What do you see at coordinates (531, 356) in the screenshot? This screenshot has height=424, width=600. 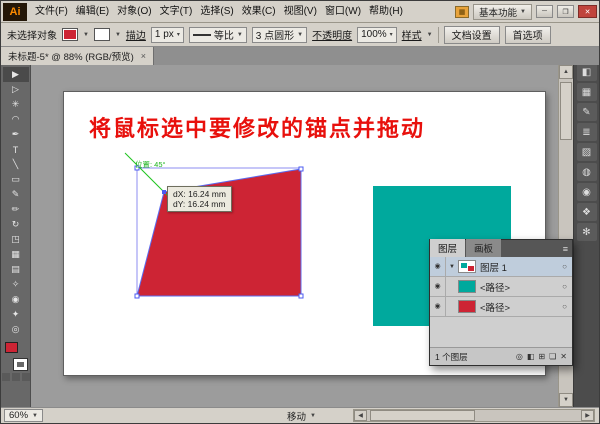 I see `make-clip-mask-icon: ◧` at bounding box center [531, 356].